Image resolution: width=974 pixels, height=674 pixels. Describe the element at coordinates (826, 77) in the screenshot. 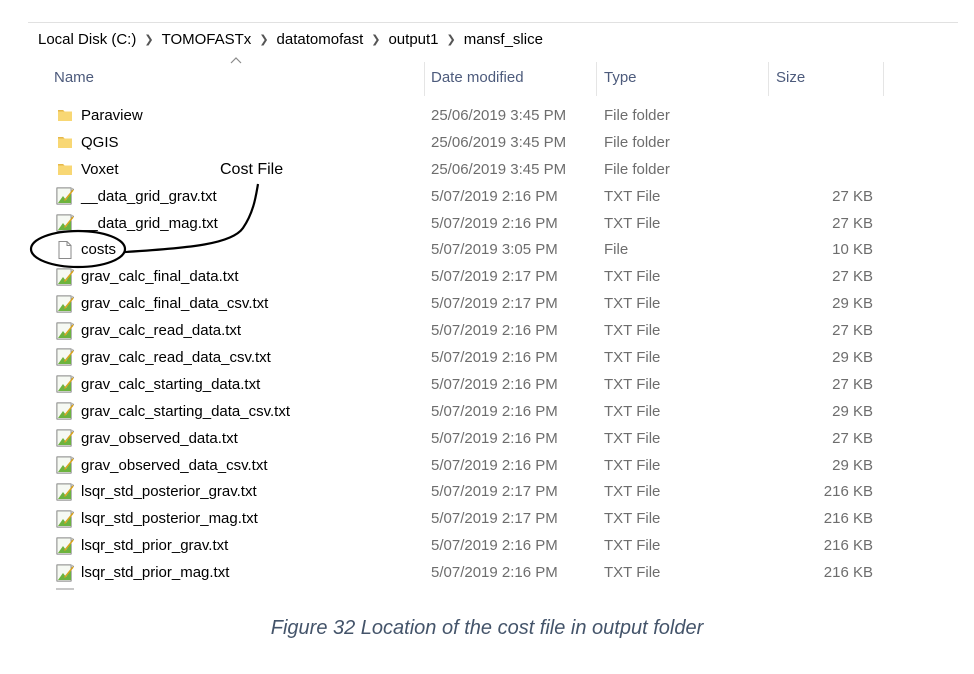

I see `column-header-size: Size` at that location.